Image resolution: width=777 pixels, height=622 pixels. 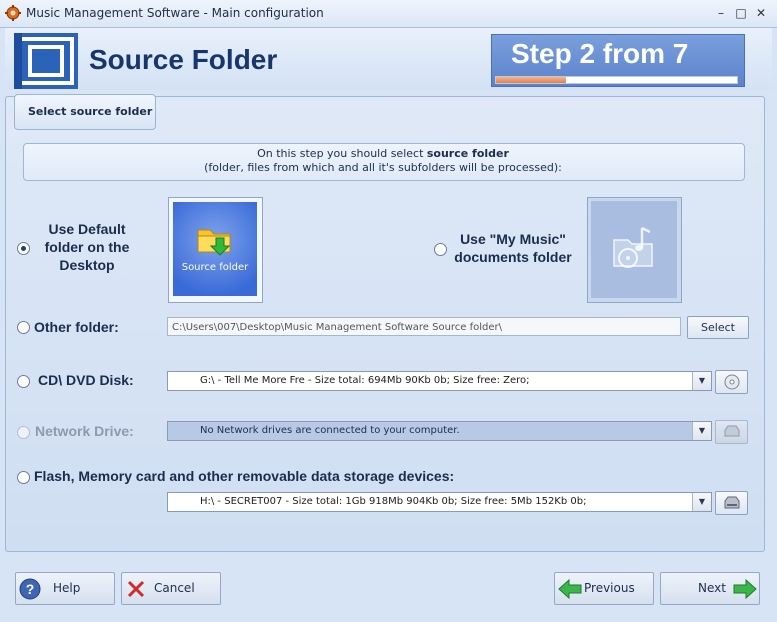 What do you see at coordinates (342, 153) in the screenshot?
I see `info-text: On this step you should select` at bounding box center [342, 153].